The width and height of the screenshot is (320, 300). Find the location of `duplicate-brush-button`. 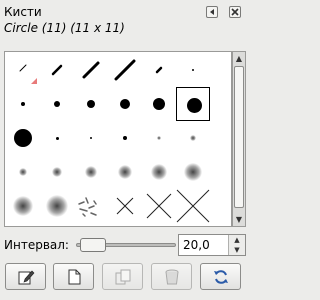

duplicate-brush-button is located at coordinates (122, 276).